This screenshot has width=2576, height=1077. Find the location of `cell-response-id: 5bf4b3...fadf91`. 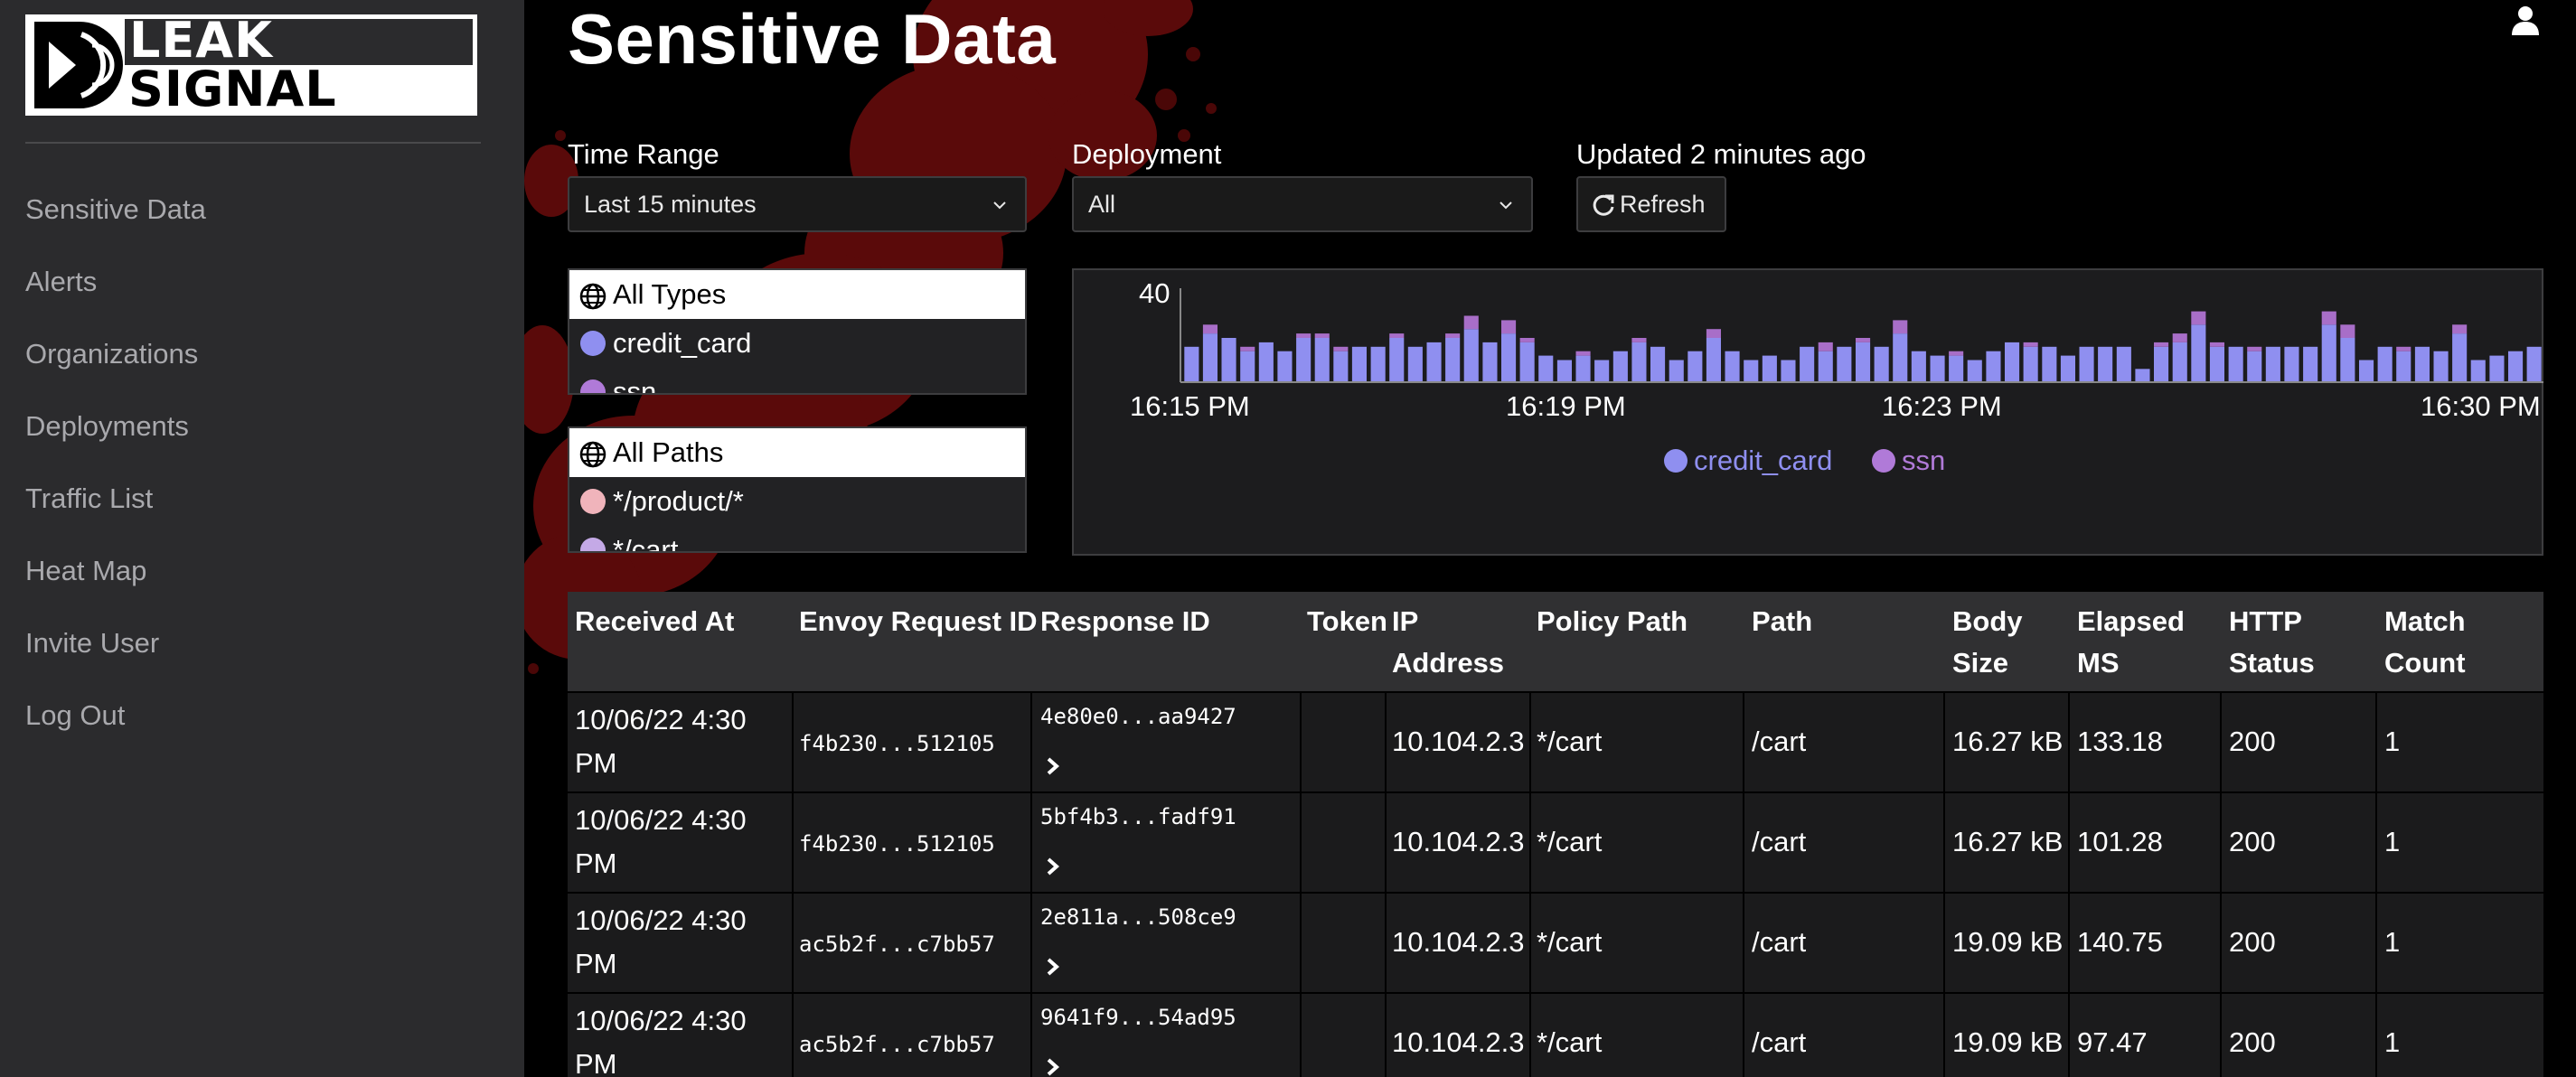

cell-response-id: 5bf4b3...fadf91 is located at coordinates (1157, 816).